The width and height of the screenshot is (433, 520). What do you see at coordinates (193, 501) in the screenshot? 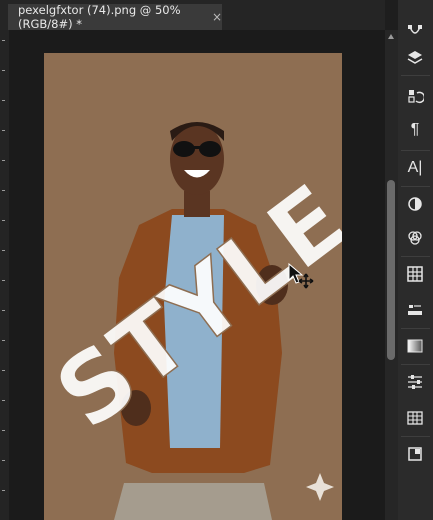
I see `pants` at bounding box center [193, 501].